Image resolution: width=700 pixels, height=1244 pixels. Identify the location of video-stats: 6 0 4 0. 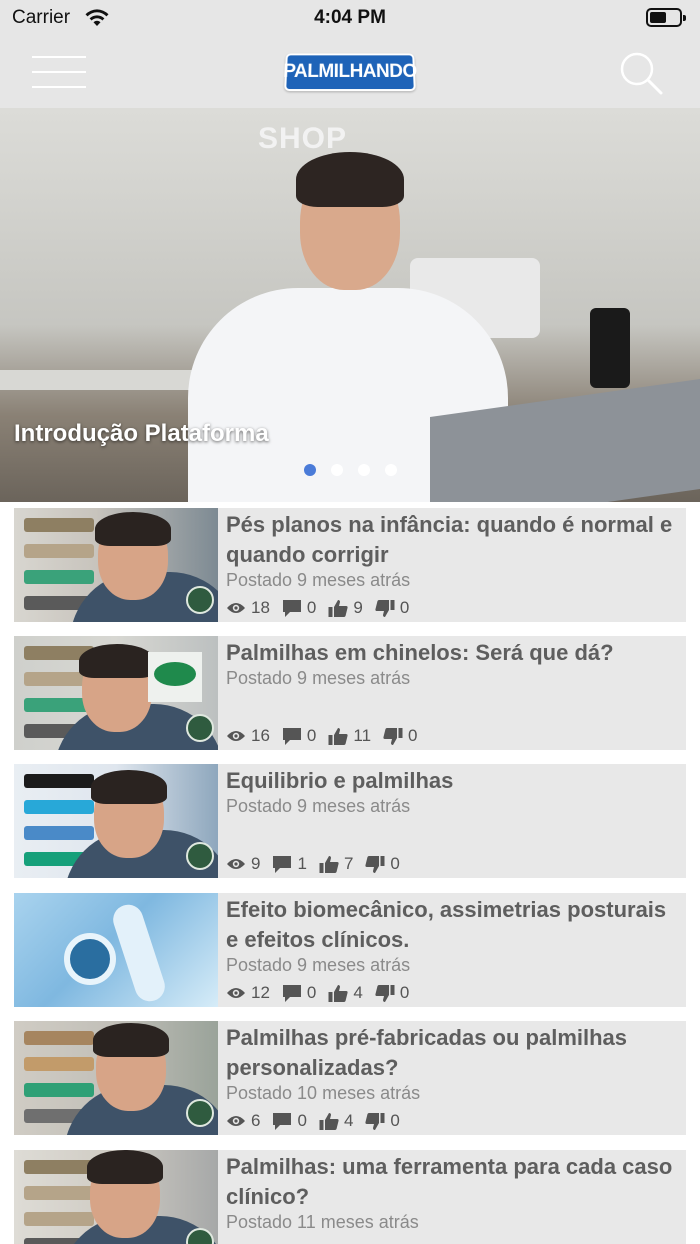
(319, 1121).